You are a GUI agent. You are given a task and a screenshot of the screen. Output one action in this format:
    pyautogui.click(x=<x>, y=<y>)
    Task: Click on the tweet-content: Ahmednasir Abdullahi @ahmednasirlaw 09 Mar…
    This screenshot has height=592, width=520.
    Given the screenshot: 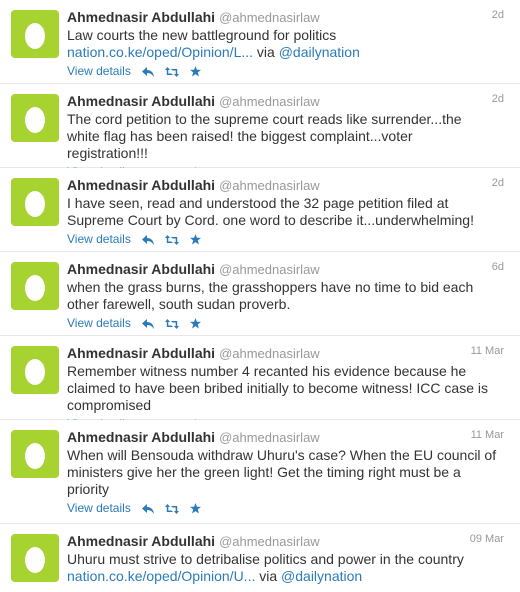 What is the action you would take?
    pyautogui.click(x=285, y=558)
    